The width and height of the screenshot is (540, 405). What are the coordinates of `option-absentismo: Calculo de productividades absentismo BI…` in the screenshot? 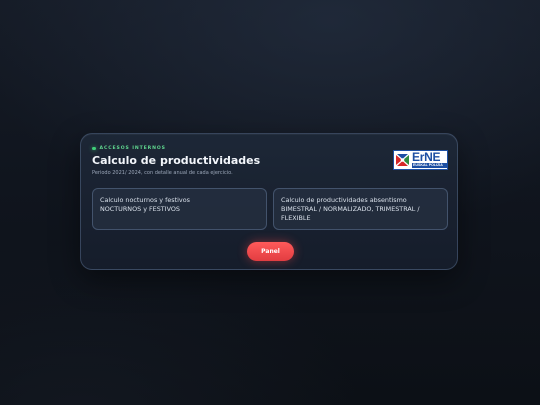 It's located at (360, 209).